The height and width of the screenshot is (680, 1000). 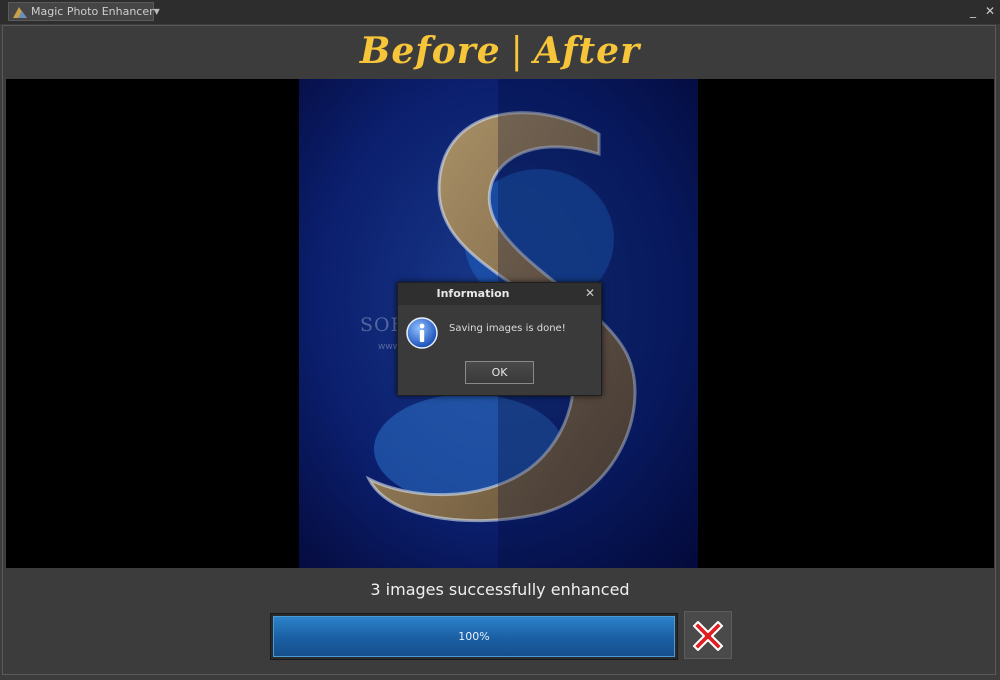 I want to click on cancel-button, so click(x=708, y=635).